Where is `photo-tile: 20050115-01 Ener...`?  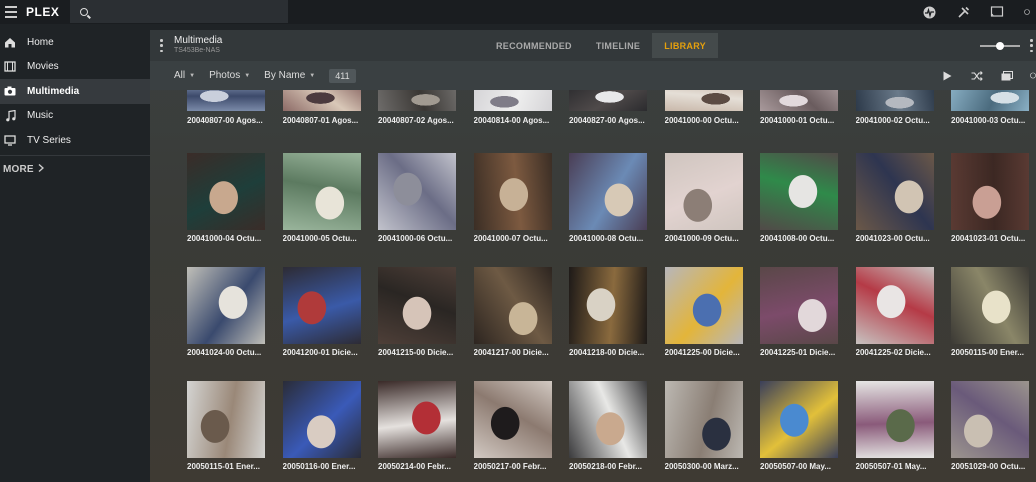
photo-tile: 20050115-01 Ener... is located at coordinates (226, 426).